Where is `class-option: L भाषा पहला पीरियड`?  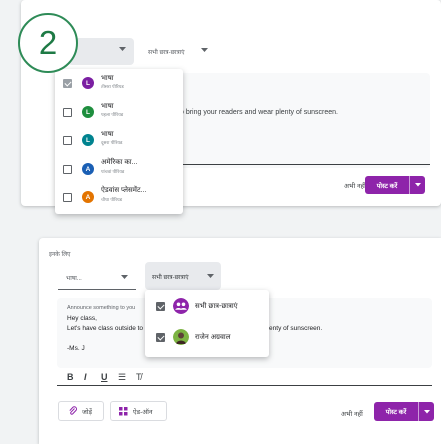
class-option: L भाषा पहला पीरियड is located at coordinates (119, 111).